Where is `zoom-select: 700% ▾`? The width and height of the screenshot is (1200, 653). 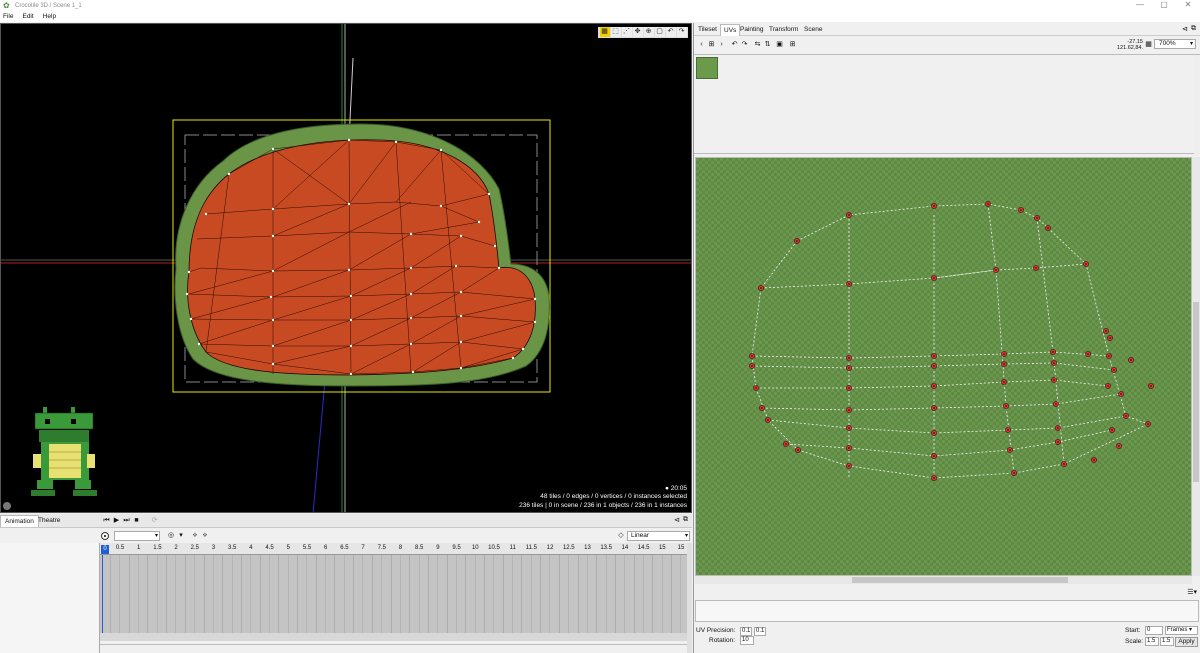
zoom-select: 700% ▾ is located at coordinates (1175, 44).